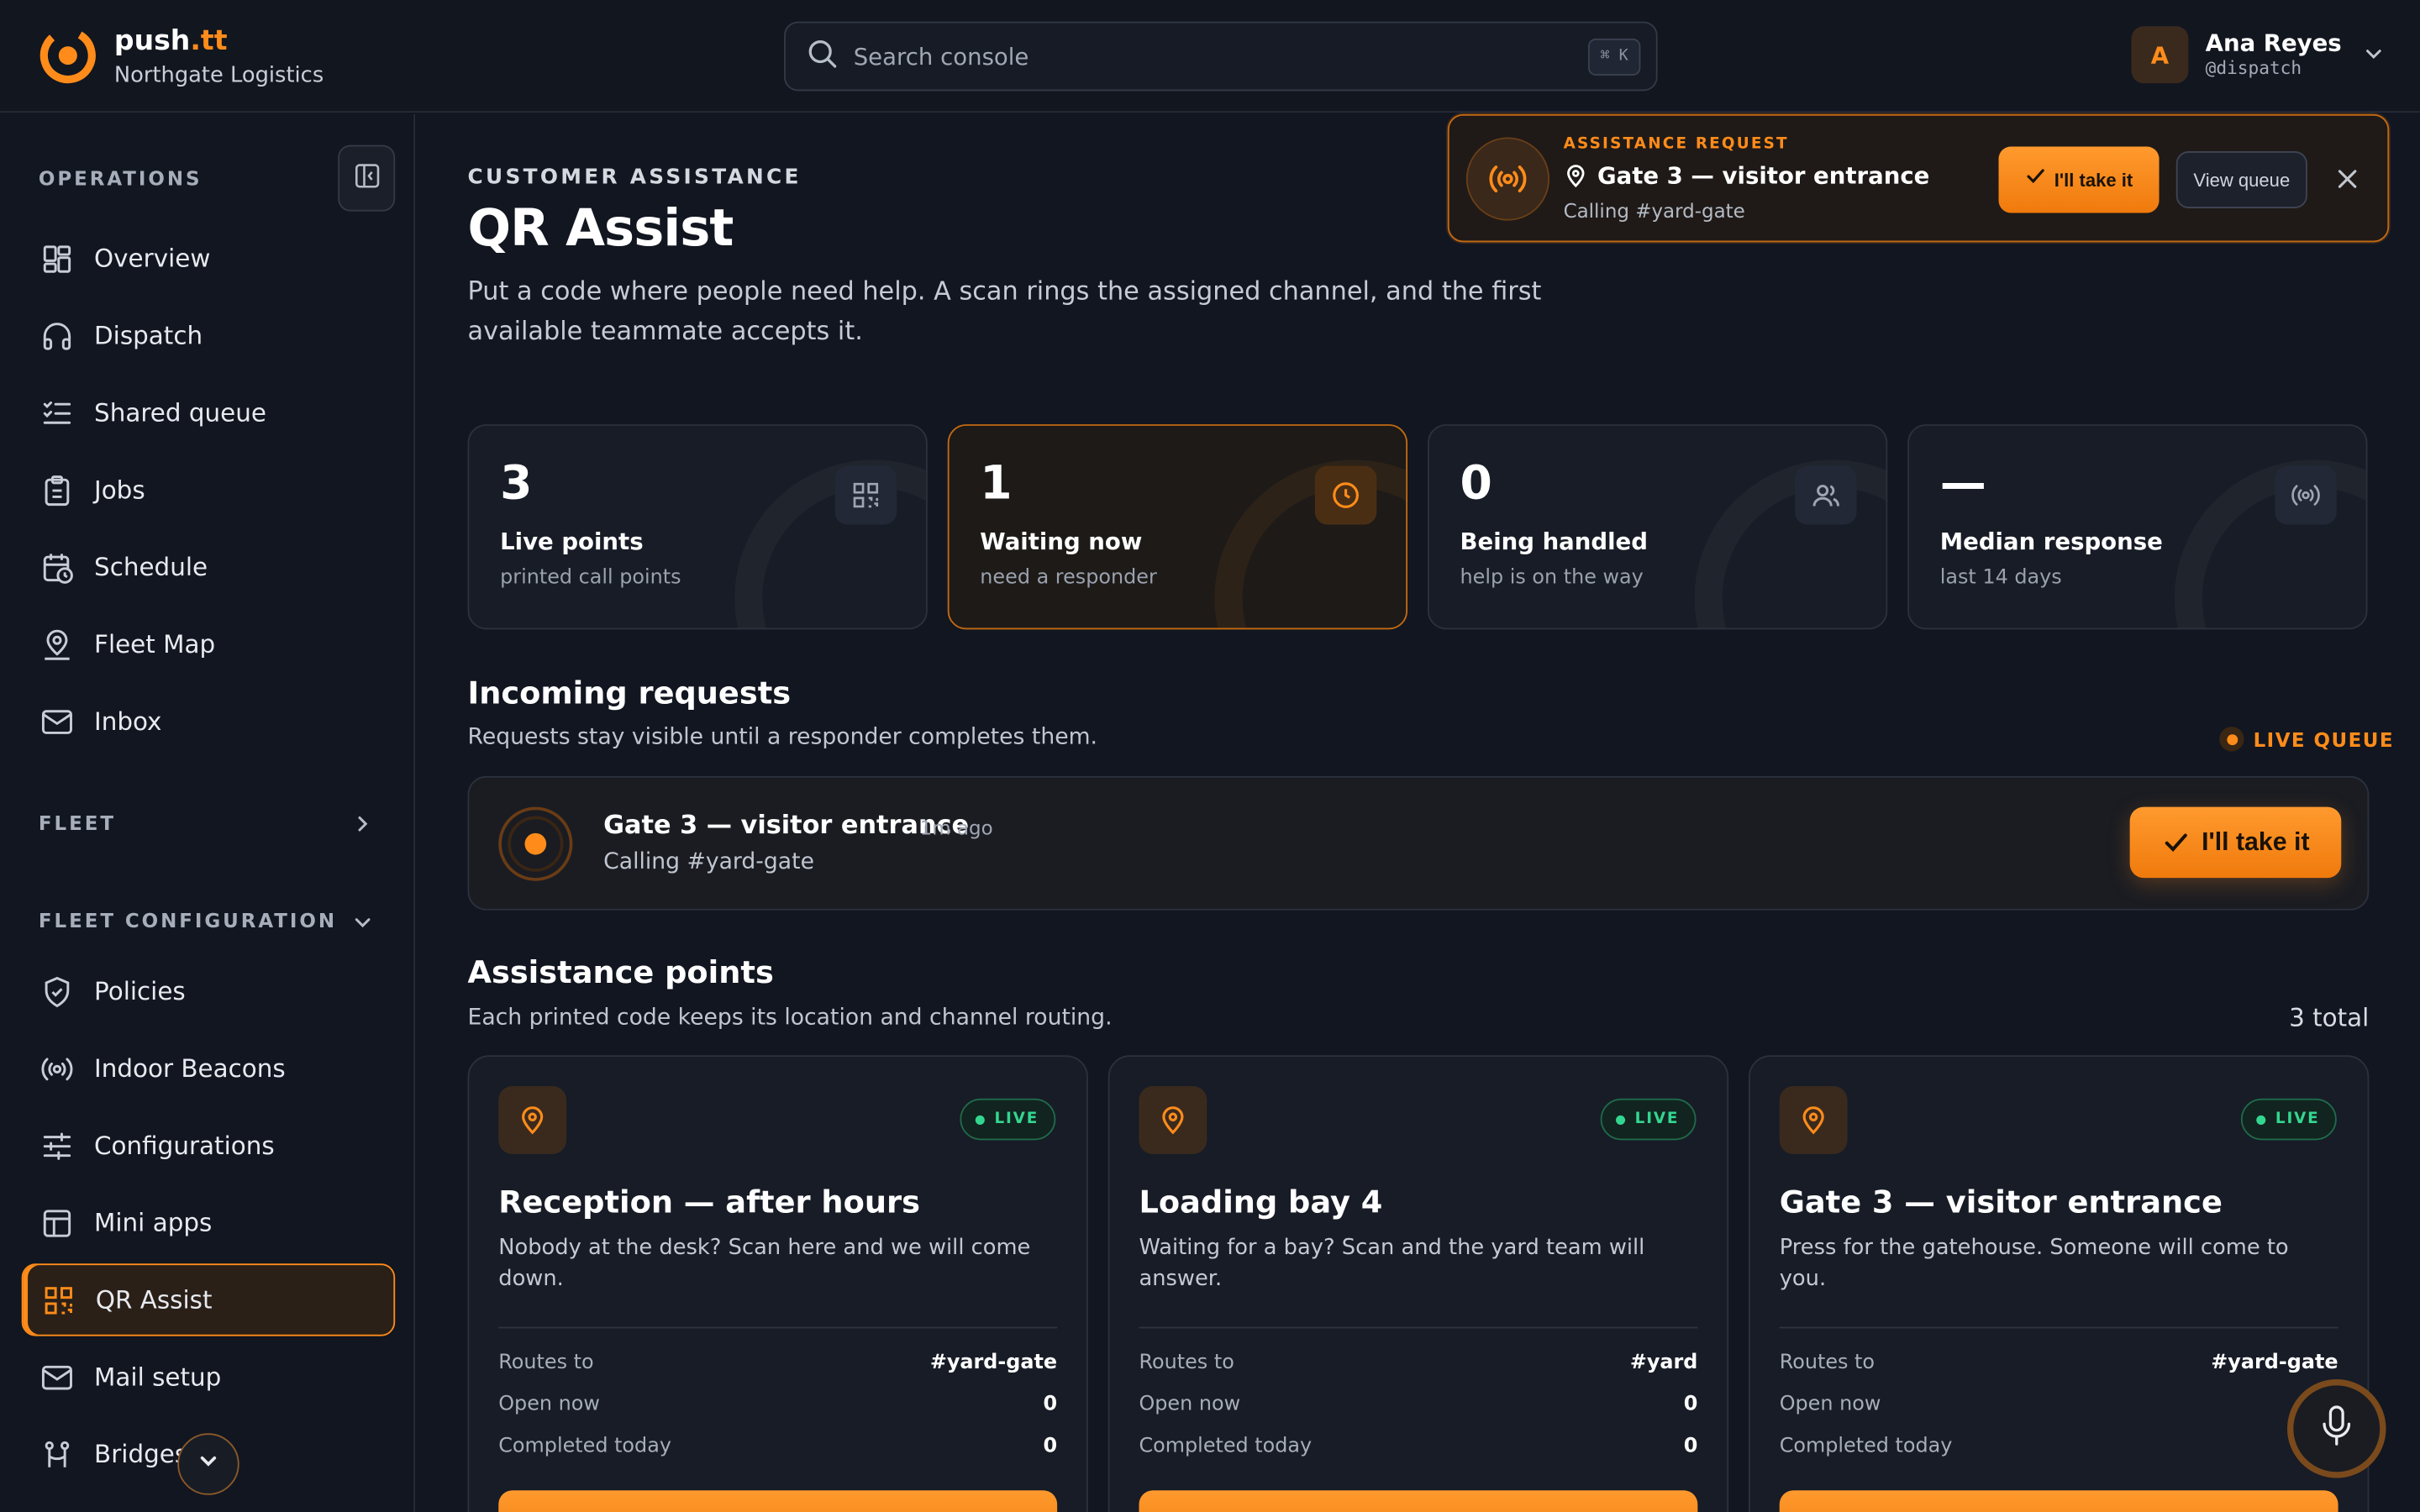  I want to click on sidebar-item-indoor-beacons: Indoor Beacons, so click(208, 1068).